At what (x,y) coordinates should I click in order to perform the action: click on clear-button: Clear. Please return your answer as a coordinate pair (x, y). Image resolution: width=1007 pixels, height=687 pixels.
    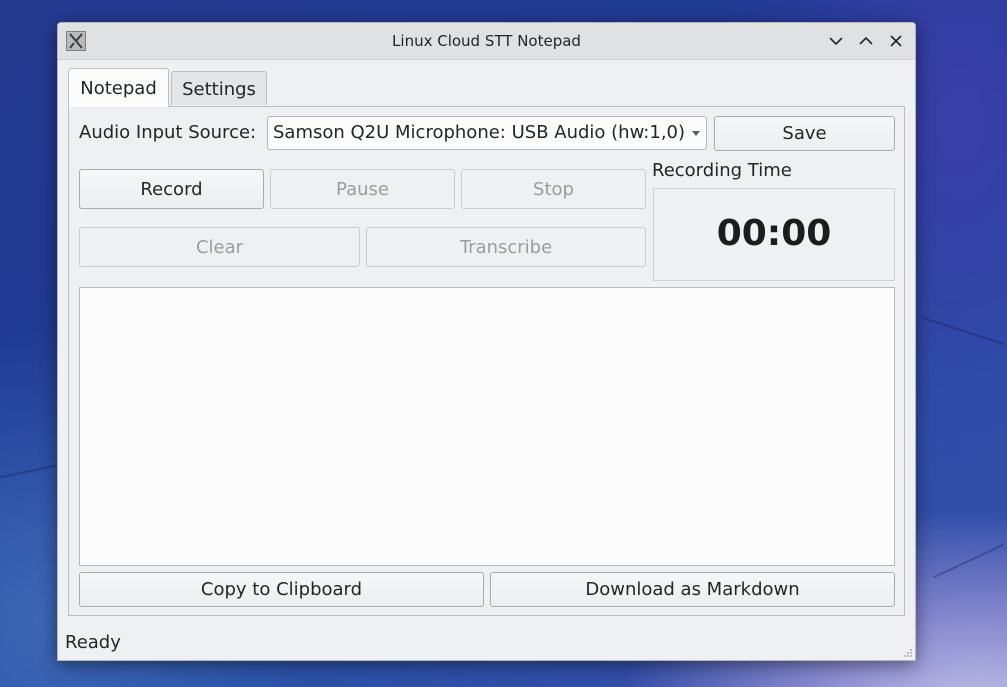
    Looking at the image, I should click on (219, 247).